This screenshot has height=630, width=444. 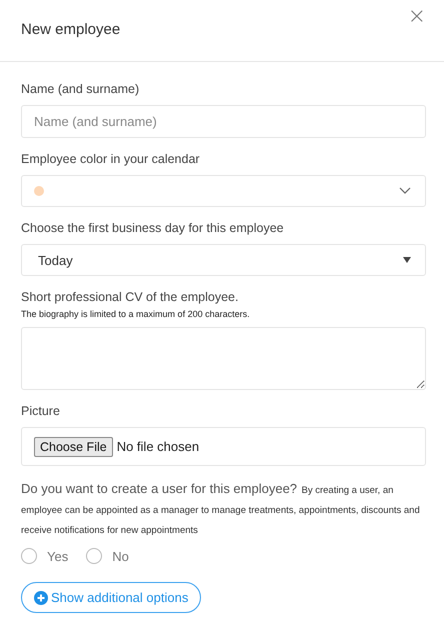 What do you see at coordinates (41, 411) in the screenshot?
I see `field-label: Picture` at bounding box center [41, 411].